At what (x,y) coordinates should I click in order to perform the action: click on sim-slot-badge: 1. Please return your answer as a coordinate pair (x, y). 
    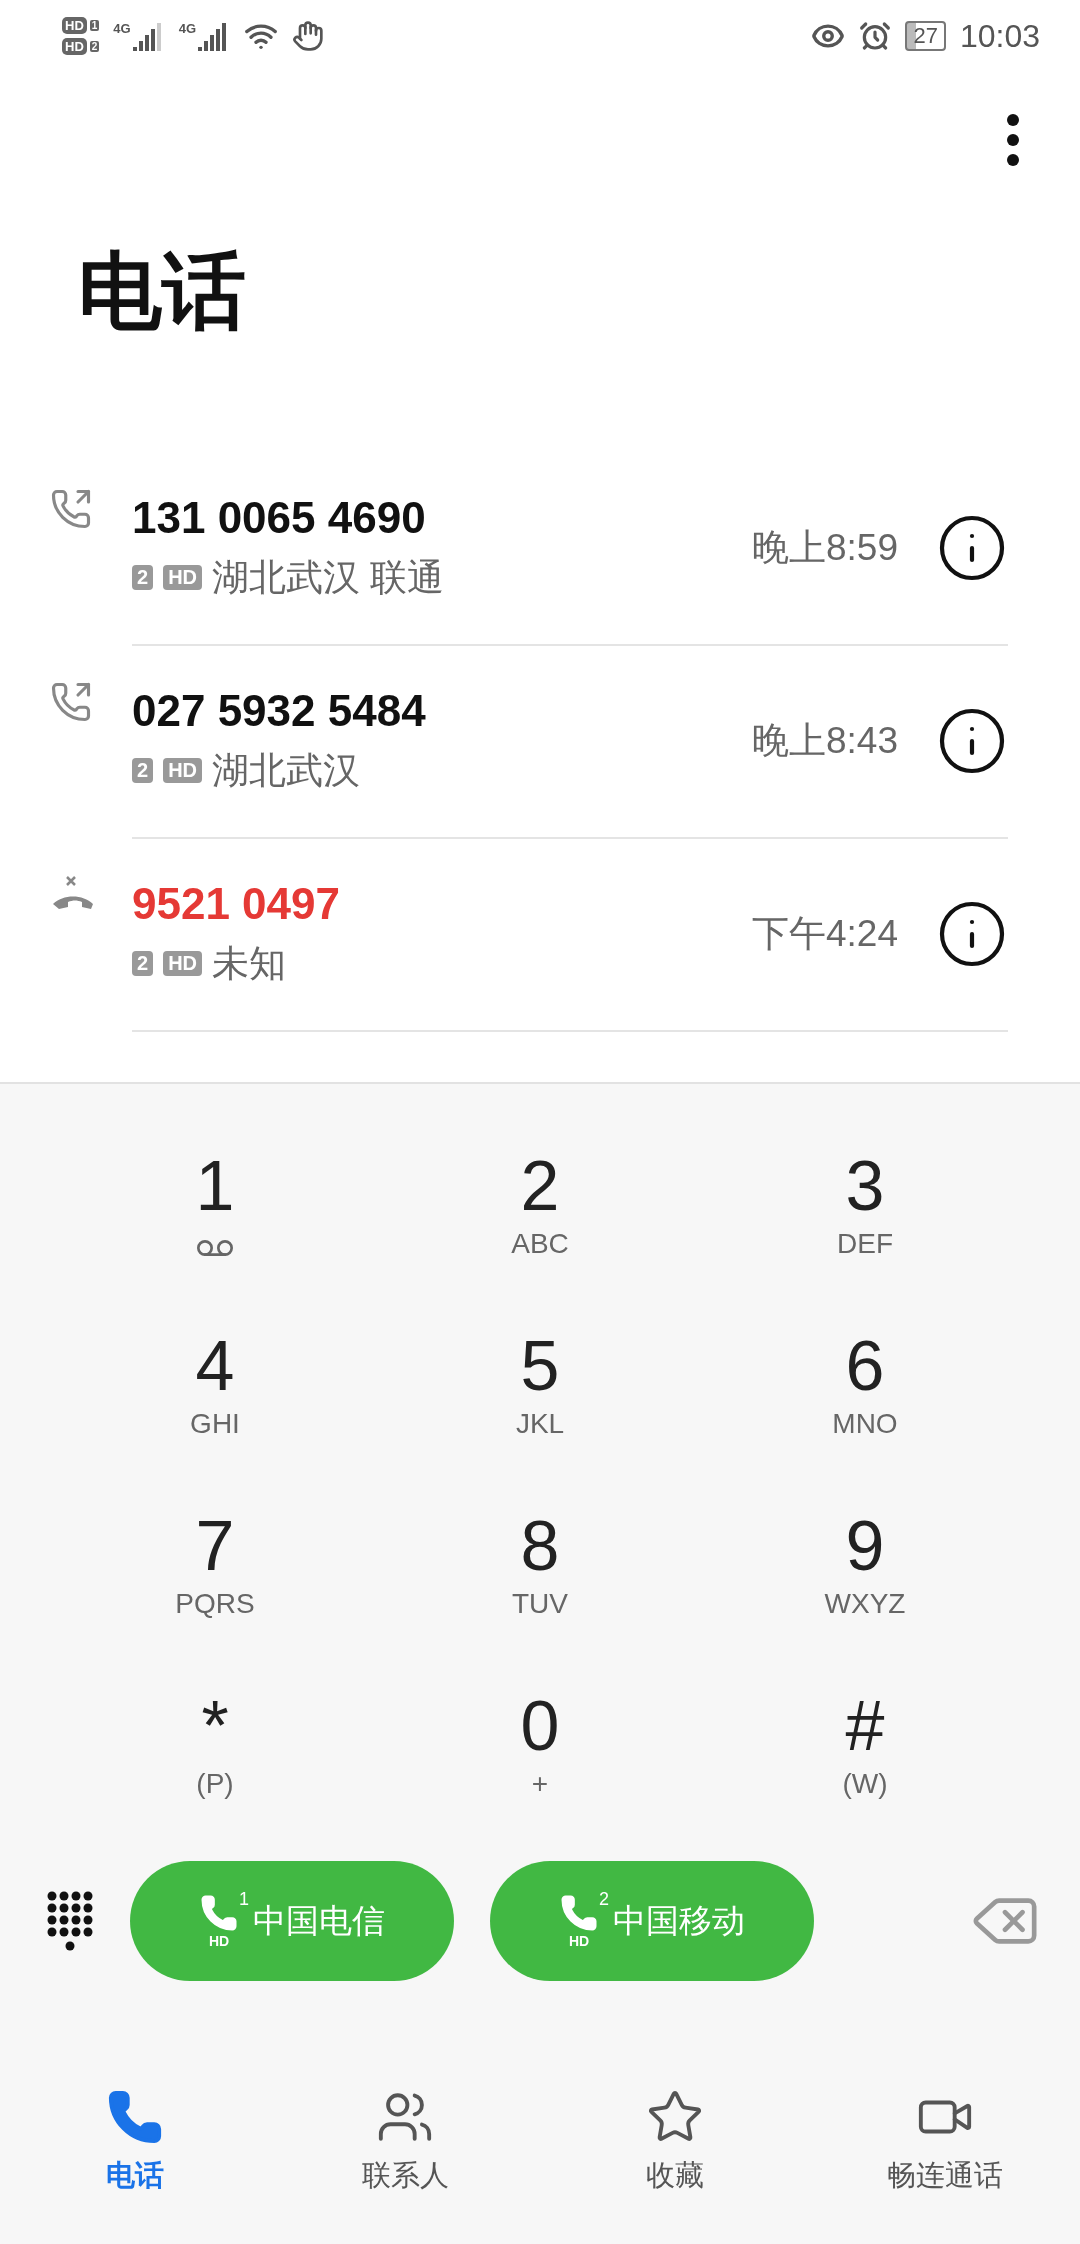
    Looking at the image, I should click on (94, 25).